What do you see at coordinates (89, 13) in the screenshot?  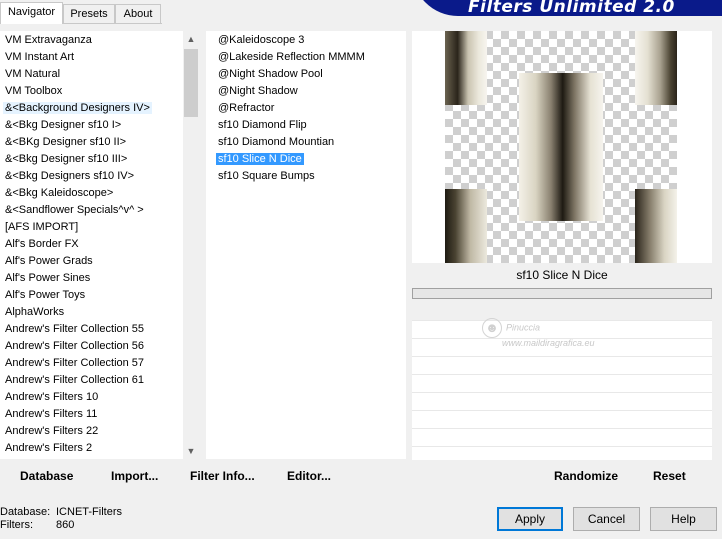 I see `tab-presets: Presets` at bounding box center [89, 13].